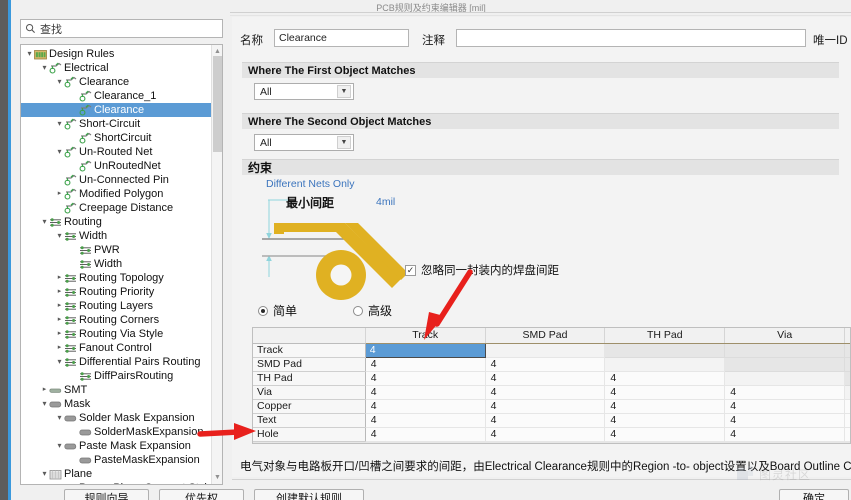 The height and width of the screenshot is (500, 851). I want to click on tree-scrollbar-thumb, so click(217, 104).